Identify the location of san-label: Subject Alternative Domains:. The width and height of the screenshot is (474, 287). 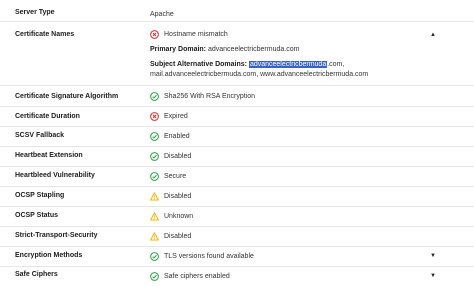
(198, 64).